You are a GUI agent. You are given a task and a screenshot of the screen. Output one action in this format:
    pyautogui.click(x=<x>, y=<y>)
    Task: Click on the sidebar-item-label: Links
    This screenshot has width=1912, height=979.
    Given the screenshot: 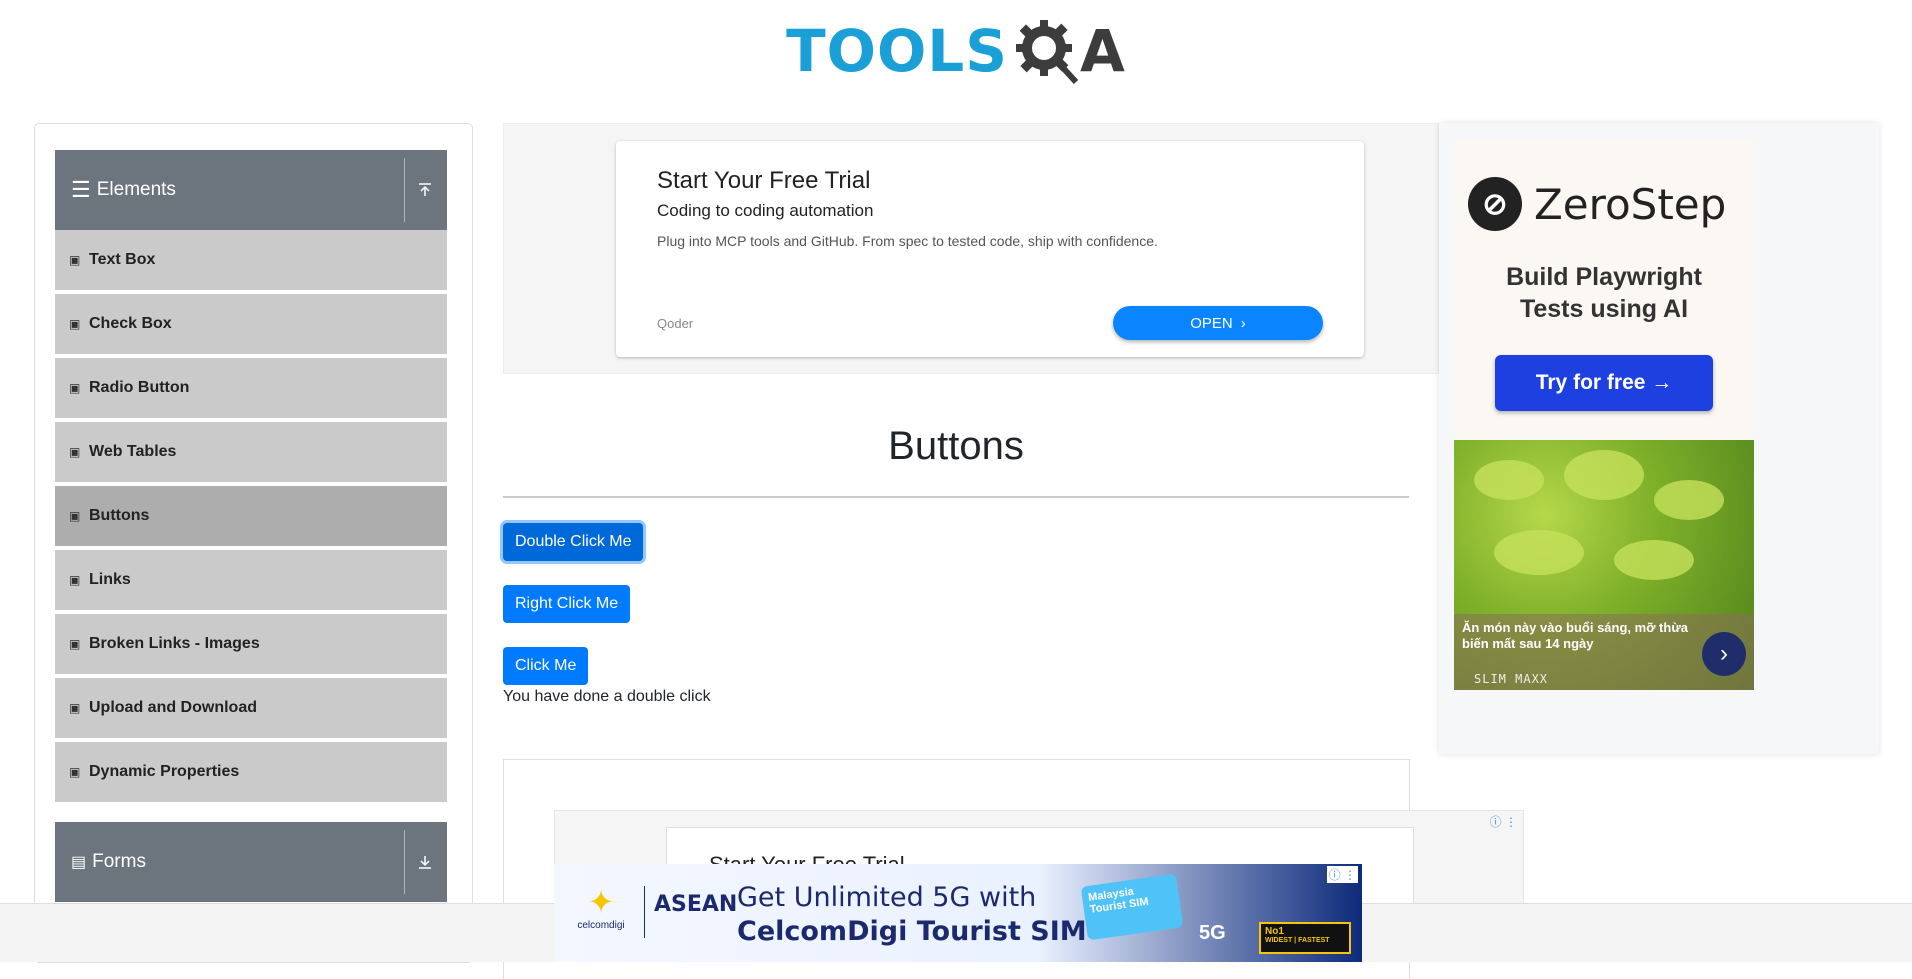 What is the action you would take?
    pyautogui.click(x=110, y=579)
    